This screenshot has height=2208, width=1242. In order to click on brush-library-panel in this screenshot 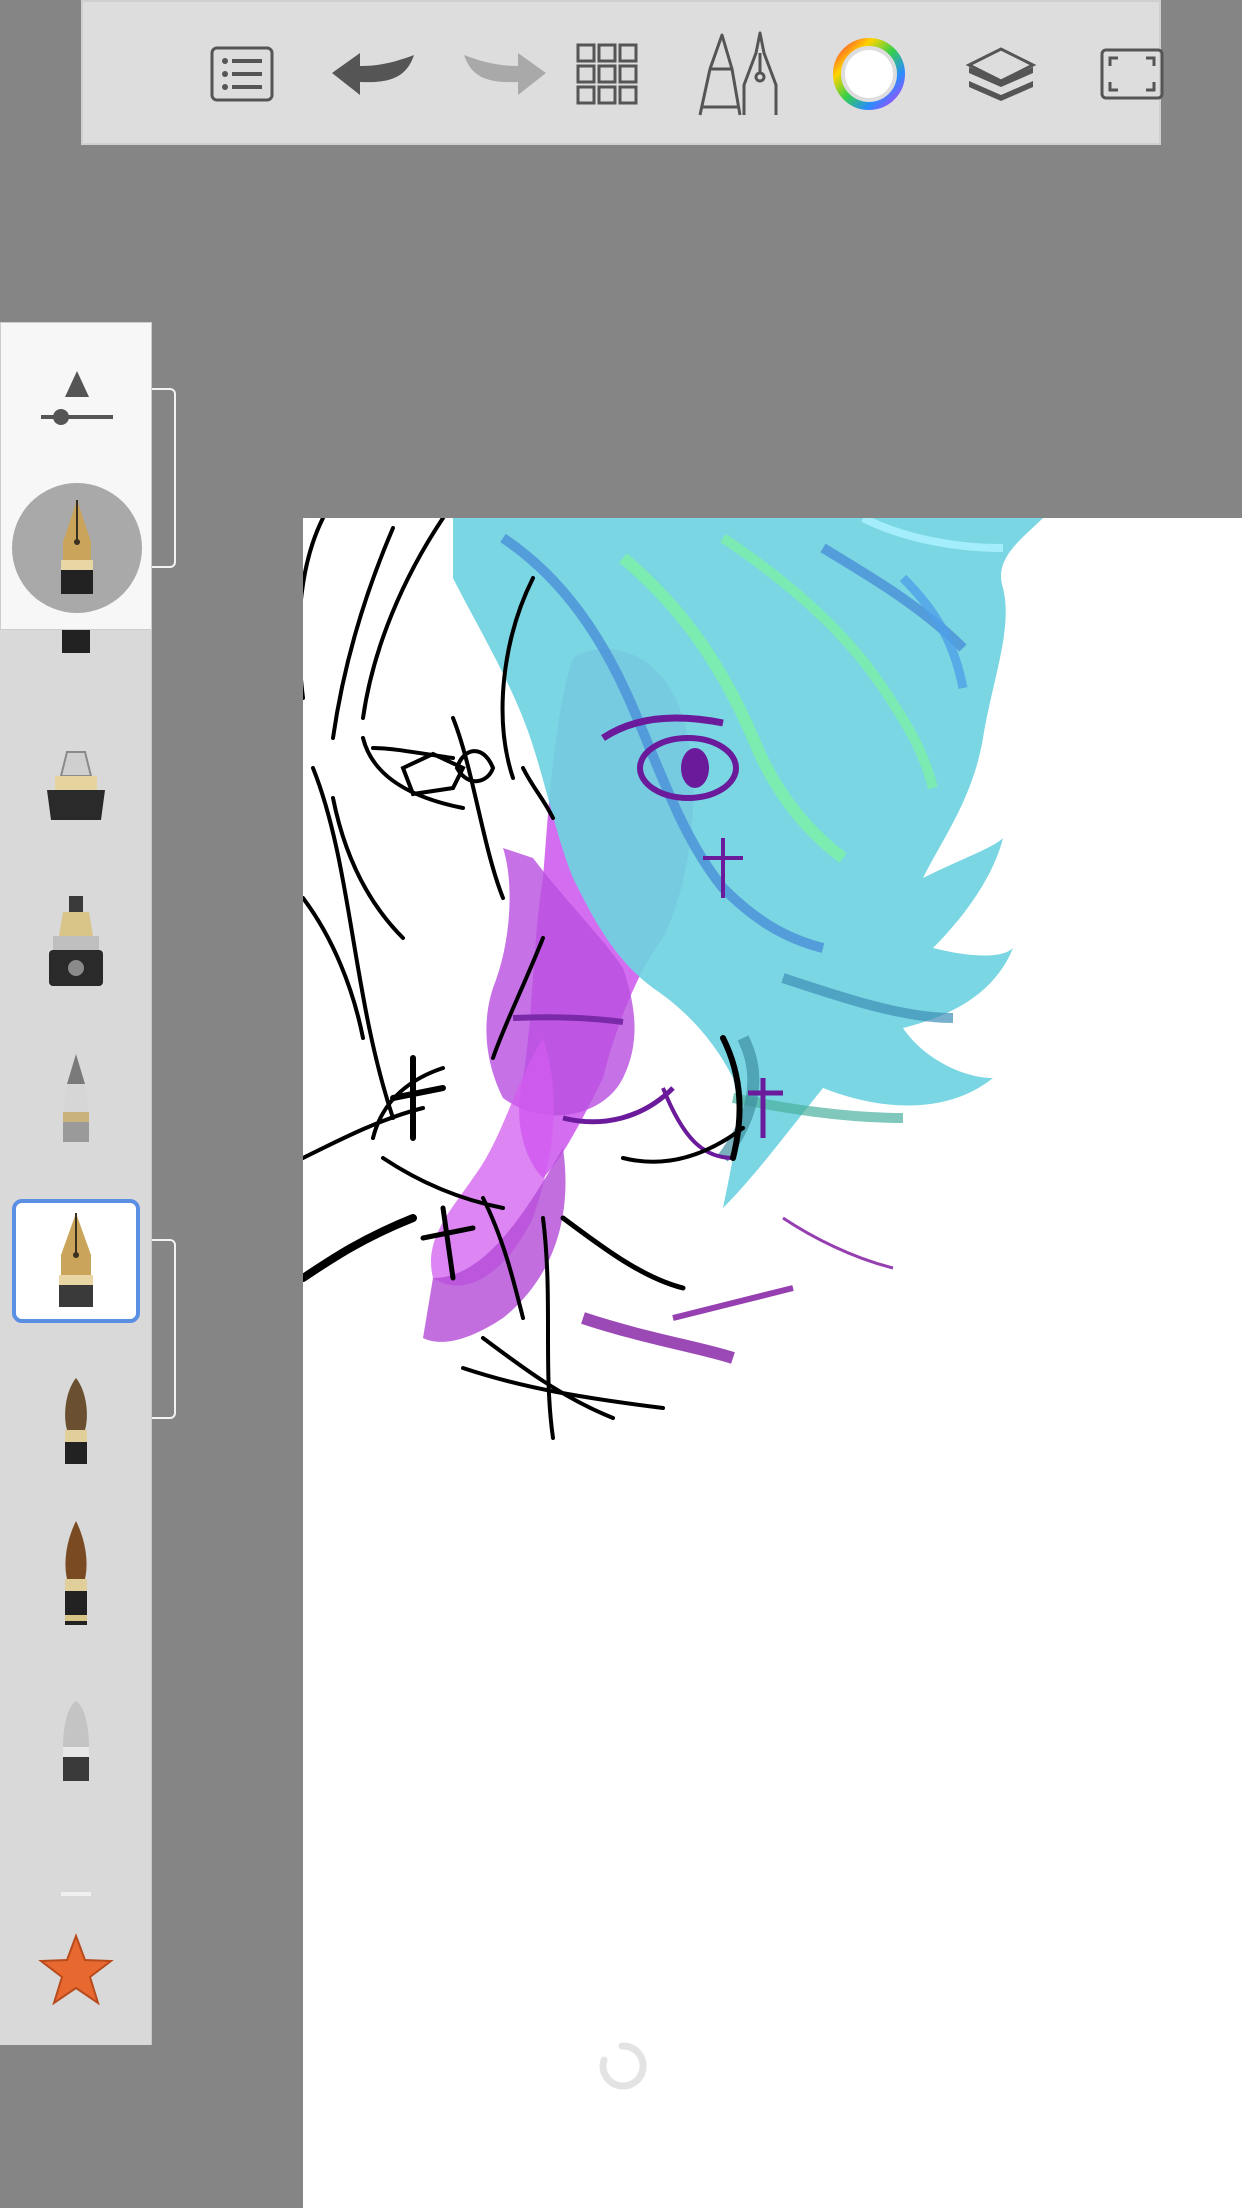, I will do `click(88, 1183)`.